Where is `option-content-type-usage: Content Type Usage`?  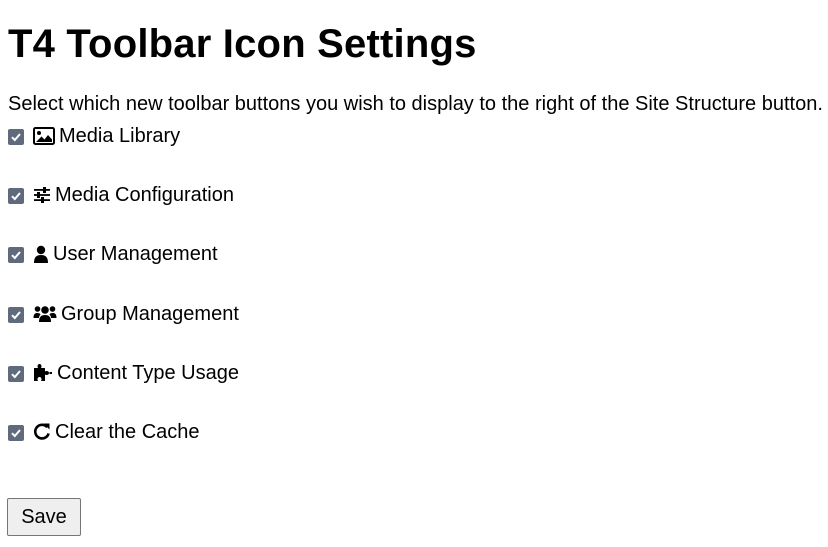 option-content-type-usage: Content Type Usage is located at coordinates (418, 373).